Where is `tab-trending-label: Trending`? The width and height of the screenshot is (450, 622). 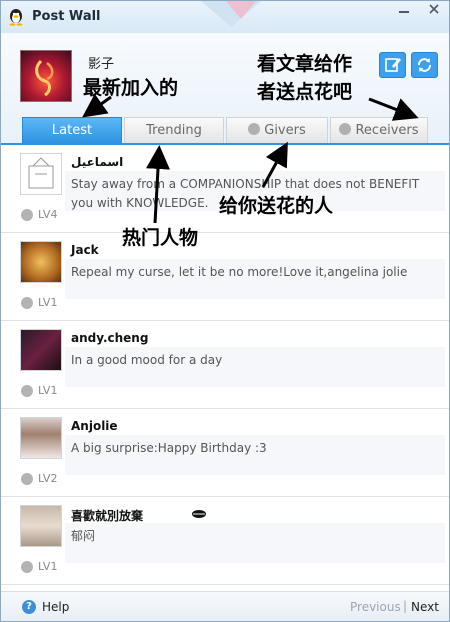 tab-trending-label: Trending is located at coordinates (174, 130).